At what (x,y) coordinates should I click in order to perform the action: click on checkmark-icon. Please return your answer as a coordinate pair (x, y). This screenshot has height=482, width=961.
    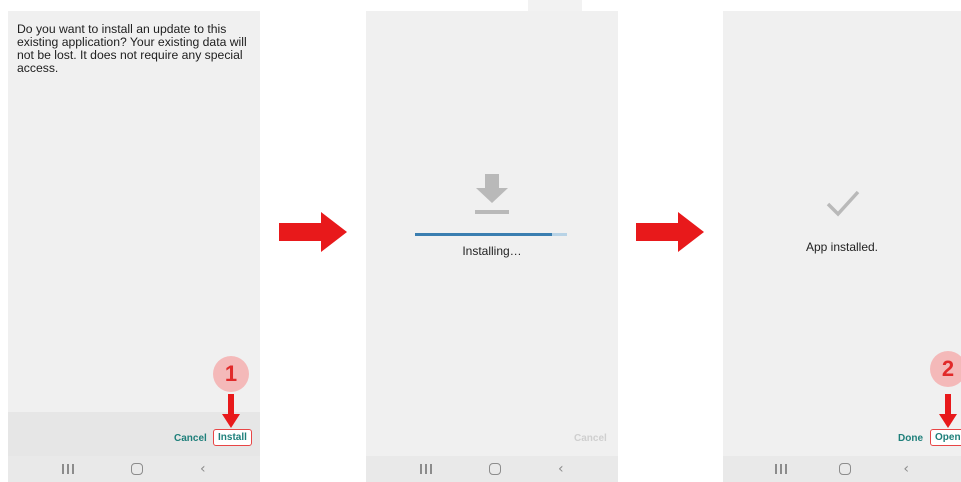
    Looking at the image, I should click on (843, 203).